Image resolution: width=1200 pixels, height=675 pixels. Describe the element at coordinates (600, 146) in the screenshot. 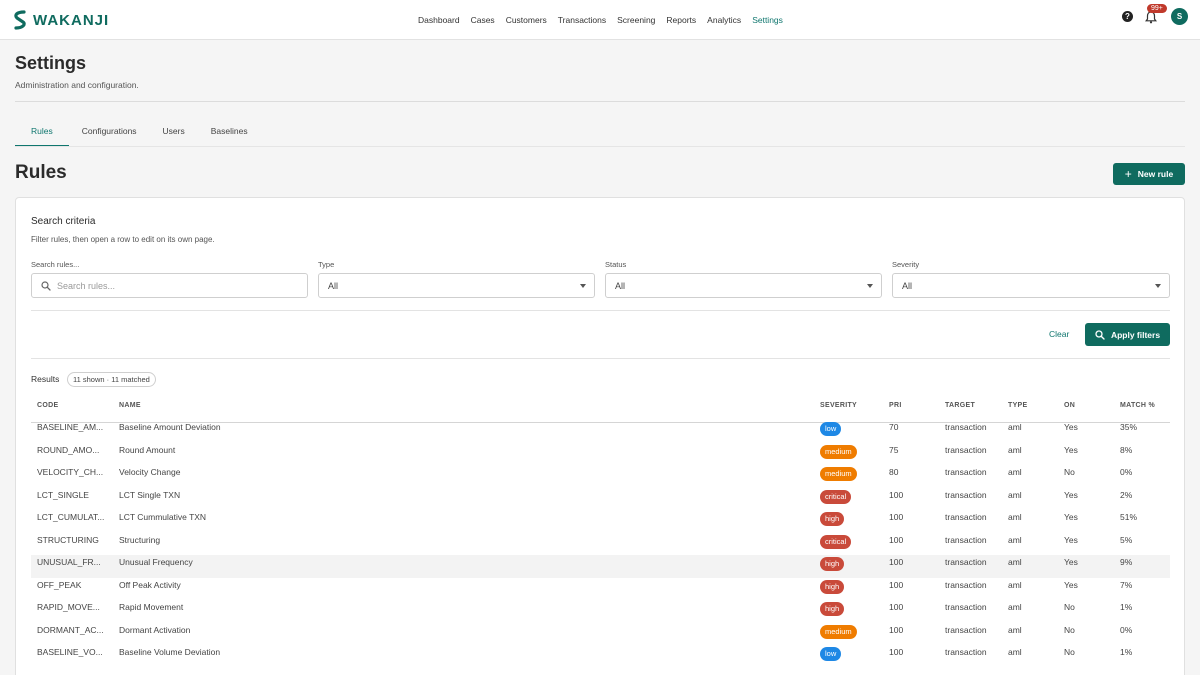

I see `tabs-divider` at that location.